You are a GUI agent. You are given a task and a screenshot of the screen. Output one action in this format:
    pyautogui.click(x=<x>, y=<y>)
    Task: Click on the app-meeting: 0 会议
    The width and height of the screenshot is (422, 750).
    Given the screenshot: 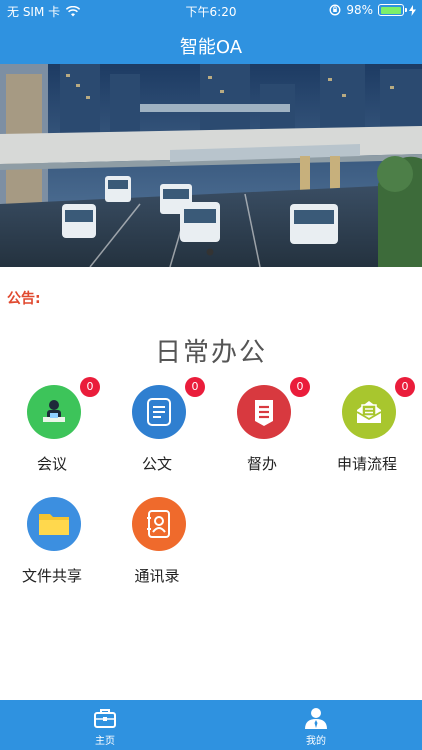 What is the action you would take?
    pyautogui.click(x=52, y=436)
    